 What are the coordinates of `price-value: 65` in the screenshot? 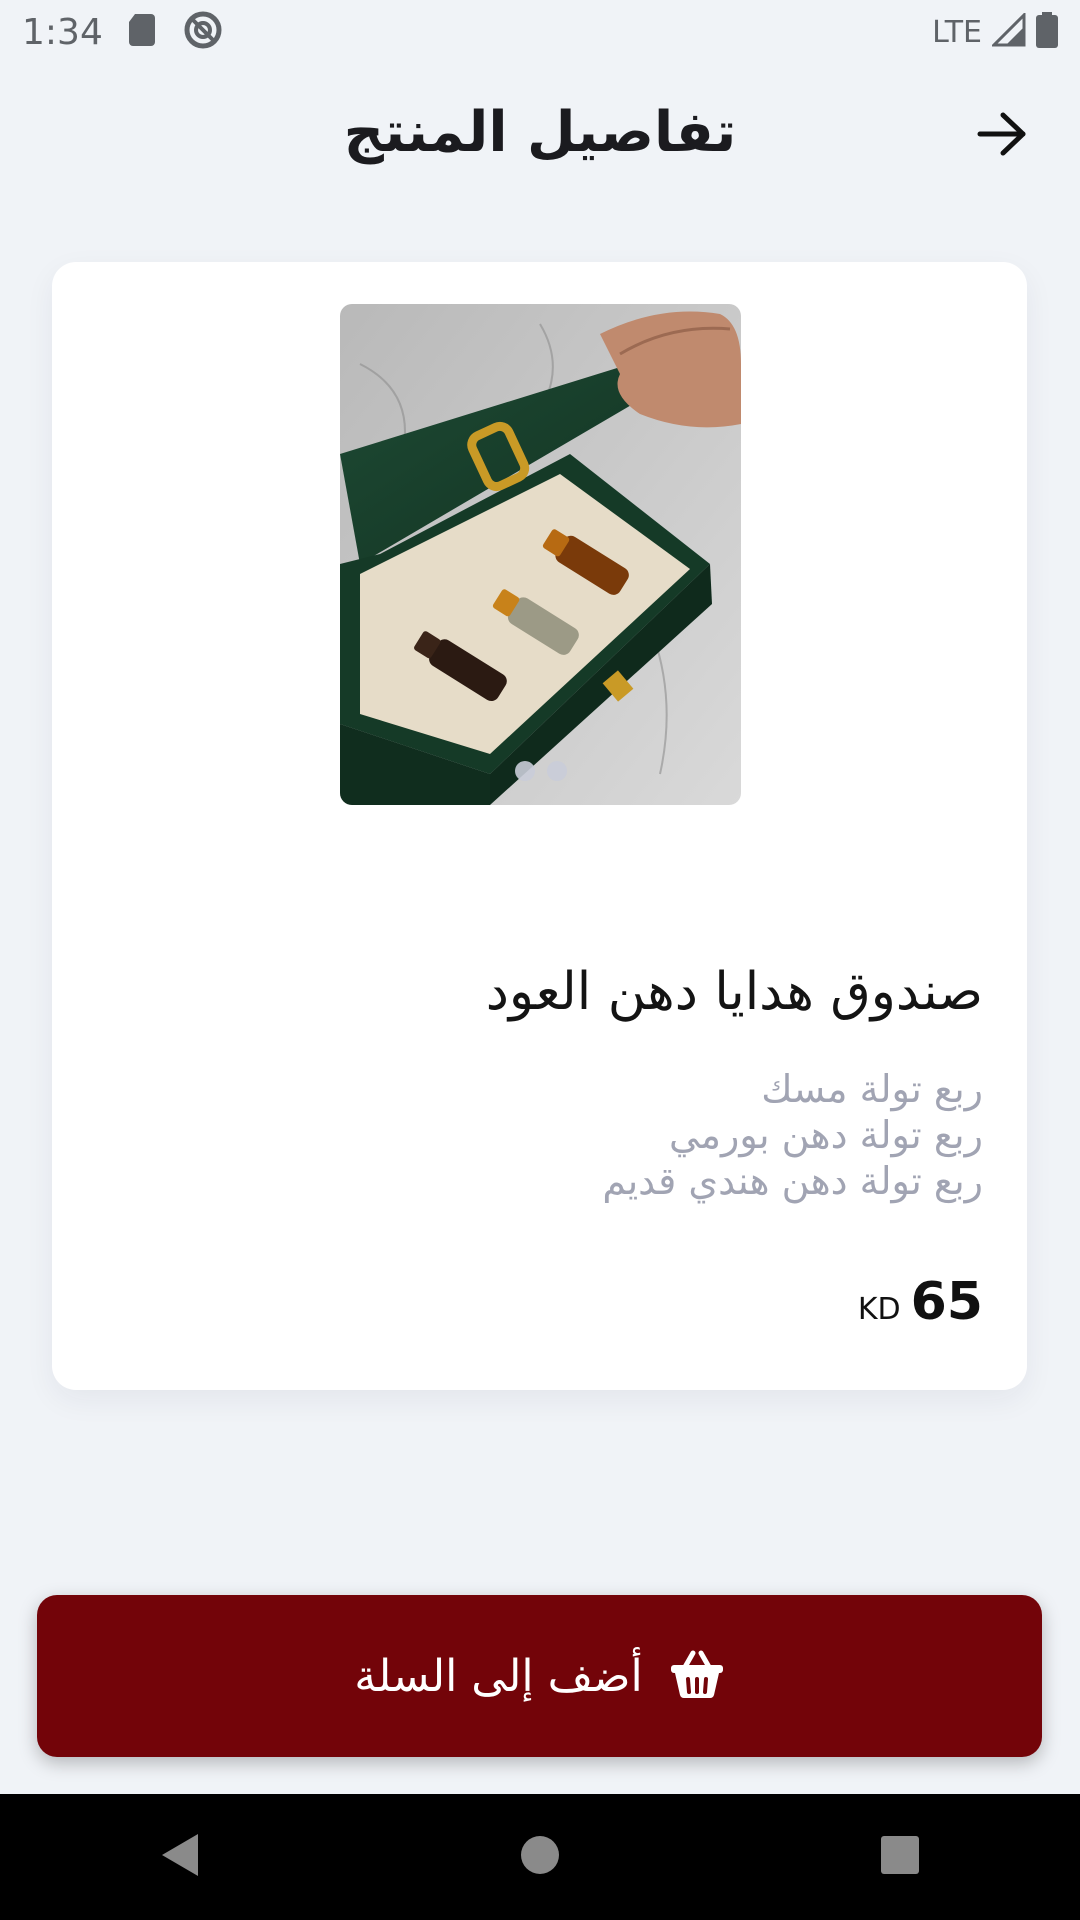 It's located at (946, 1302).